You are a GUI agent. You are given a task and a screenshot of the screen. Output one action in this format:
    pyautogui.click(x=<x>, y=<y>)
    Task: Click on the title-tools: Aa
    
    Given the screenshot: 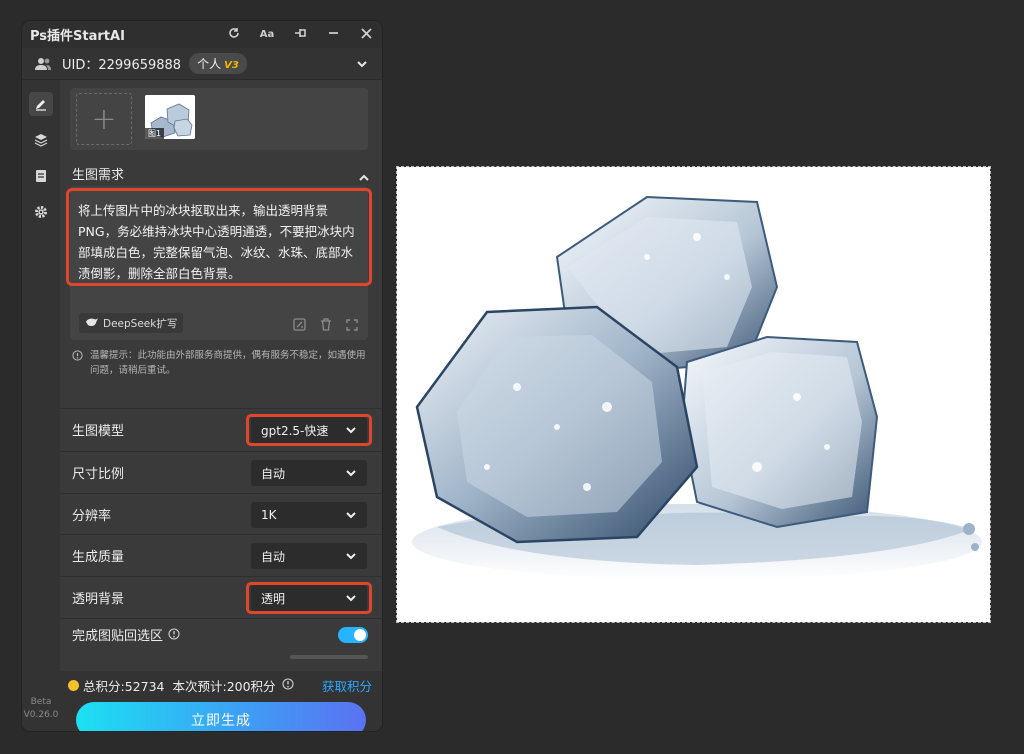 What is the action you would take?
    pyautogui.click(x=300, y=34)
    